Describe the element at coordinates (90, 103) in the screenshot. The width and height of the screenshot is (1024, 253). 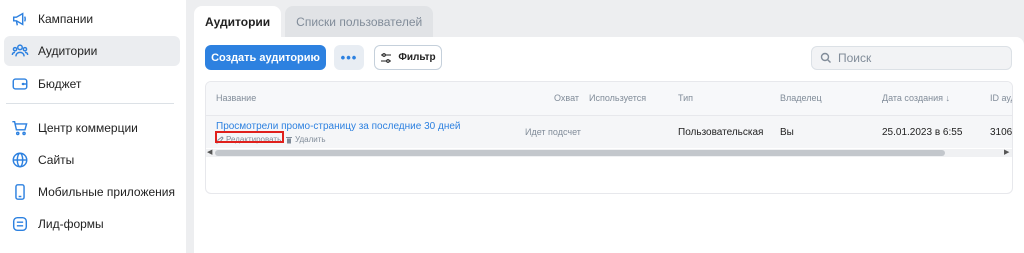
I see `sidebar-divider` at that location.